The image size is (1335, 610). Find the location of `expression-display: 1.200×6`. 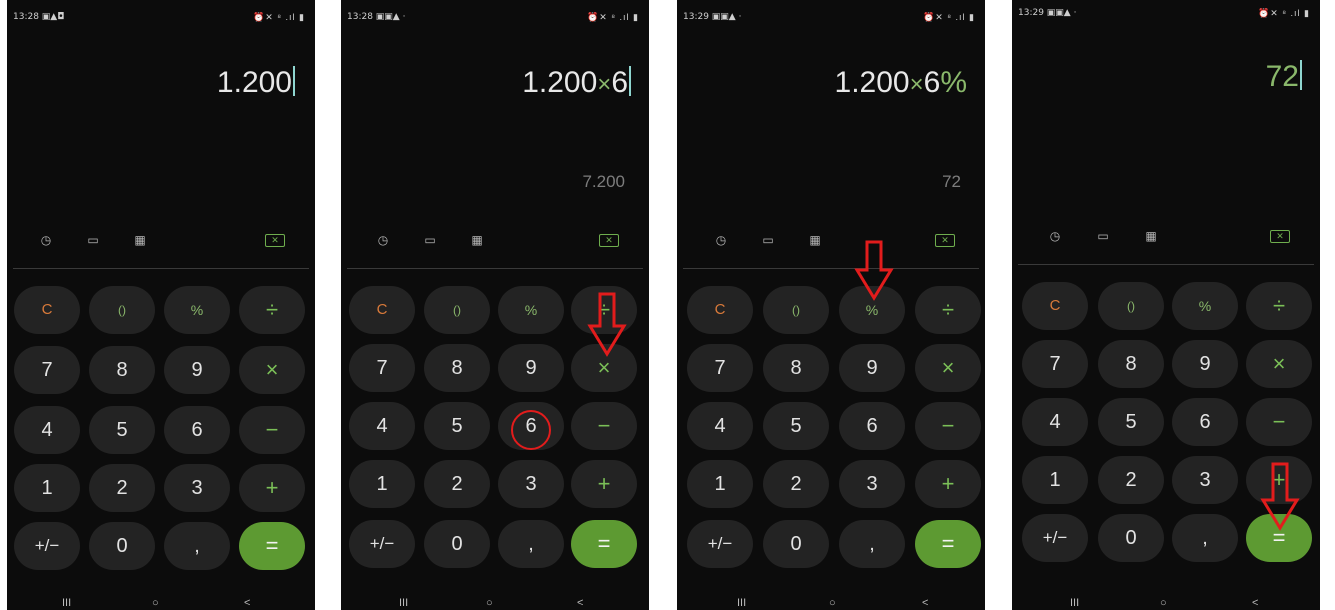

expression-display: 1.200×6 is located at coordinates (576, 83).